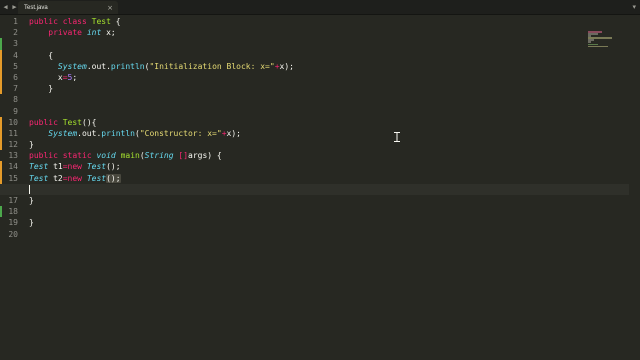 The height and width of the screenshot is (360, 640). I want to click on line-number-text: 12, so click(13, 145).